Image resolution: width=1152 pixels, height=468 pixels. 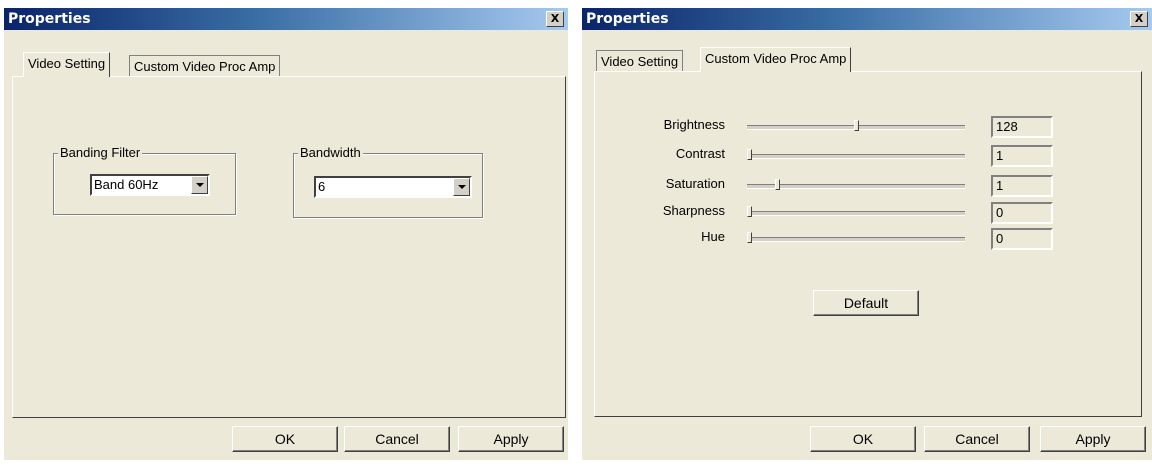 I want to click on bandwidth-group: Bandwidth 6, so click(x=388, y=181).